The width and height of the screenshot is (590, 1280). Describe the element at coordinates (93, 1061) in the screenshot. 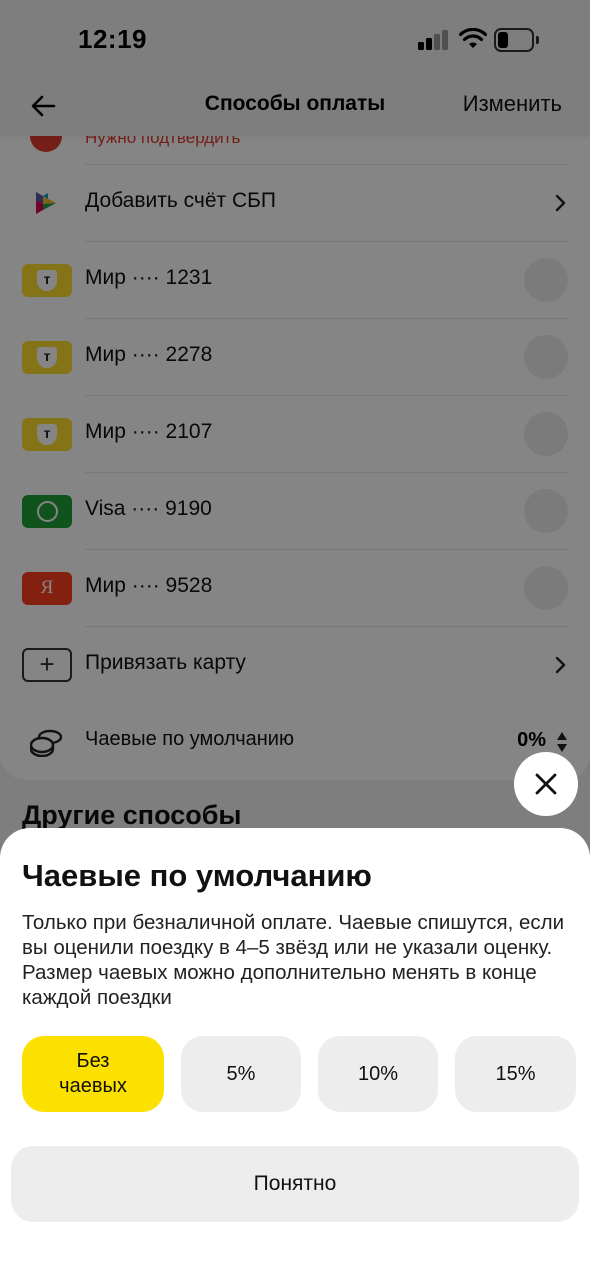

I see `tip-option-label: Без` at that location.